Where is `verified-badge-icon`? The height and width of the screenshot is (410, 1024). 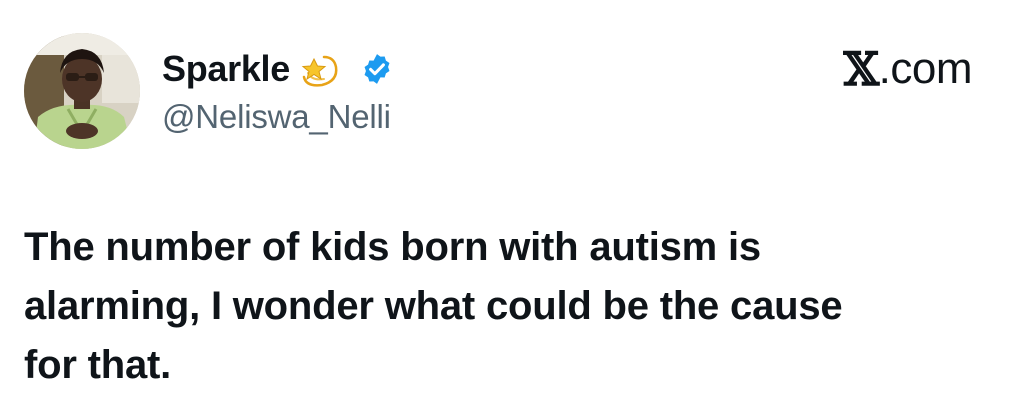
verified-badge-icon is located at coordinates (377, 69).